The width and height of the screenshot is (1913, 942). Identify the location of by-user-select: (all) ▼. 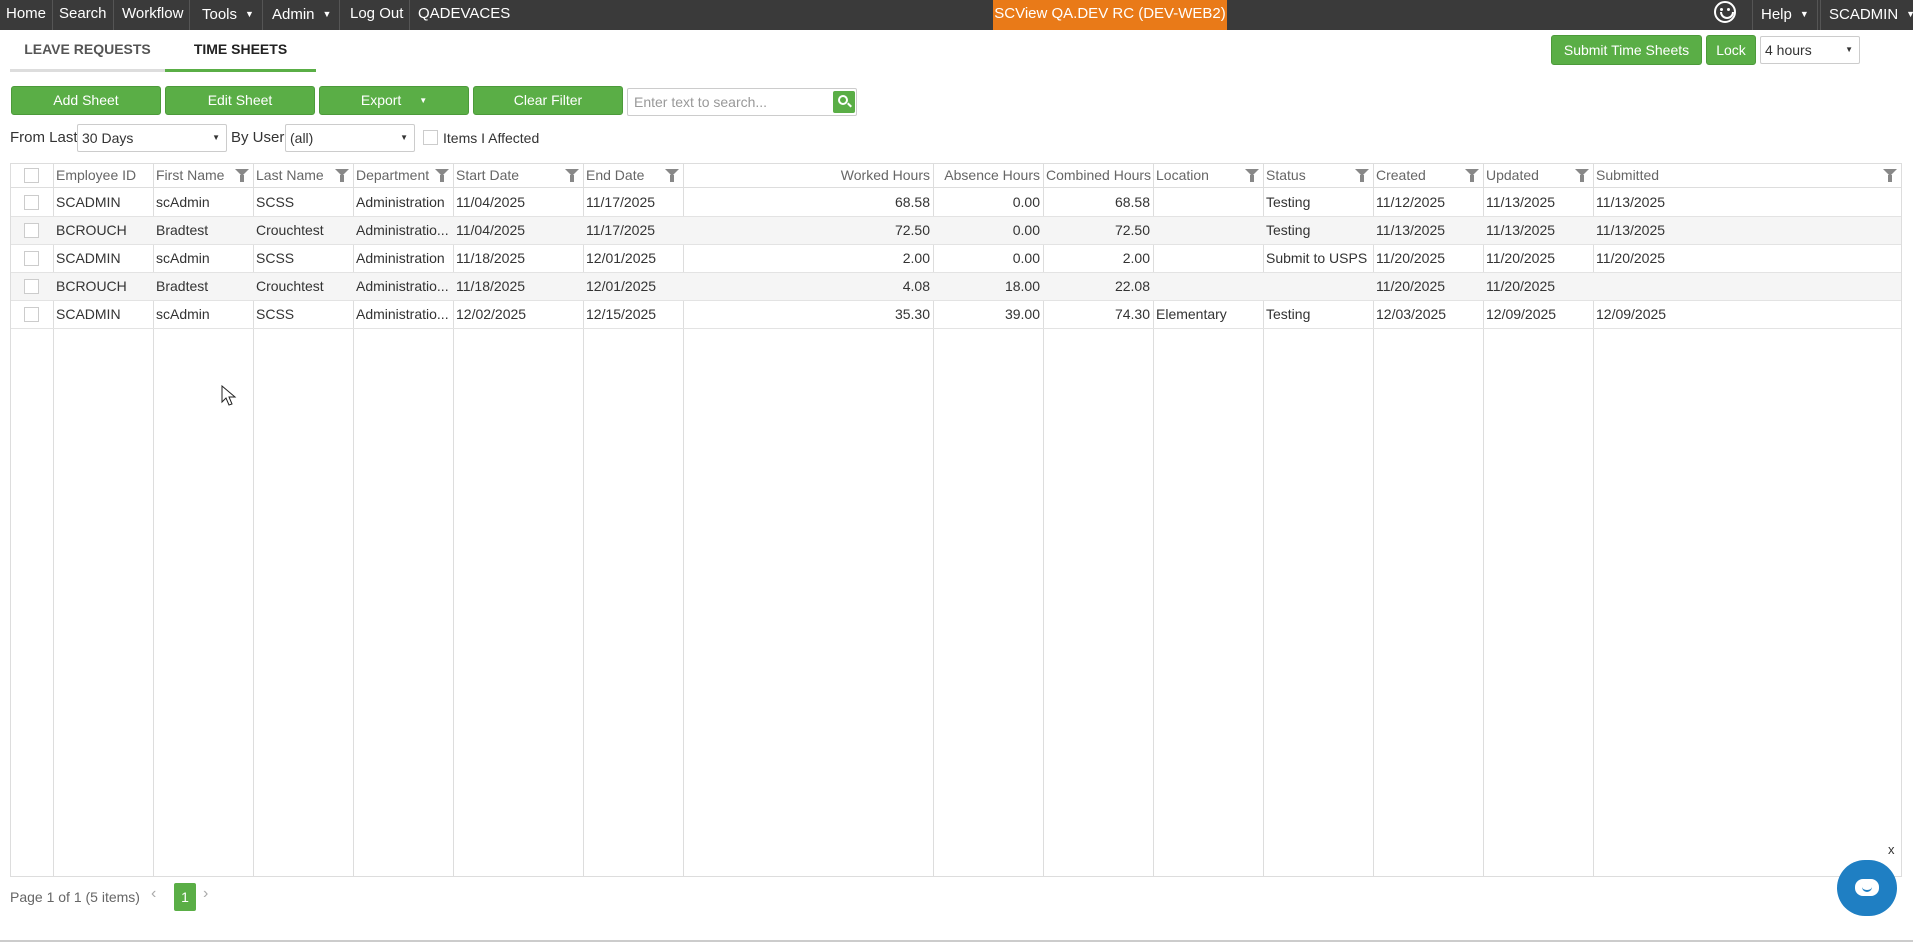
(350, 138).